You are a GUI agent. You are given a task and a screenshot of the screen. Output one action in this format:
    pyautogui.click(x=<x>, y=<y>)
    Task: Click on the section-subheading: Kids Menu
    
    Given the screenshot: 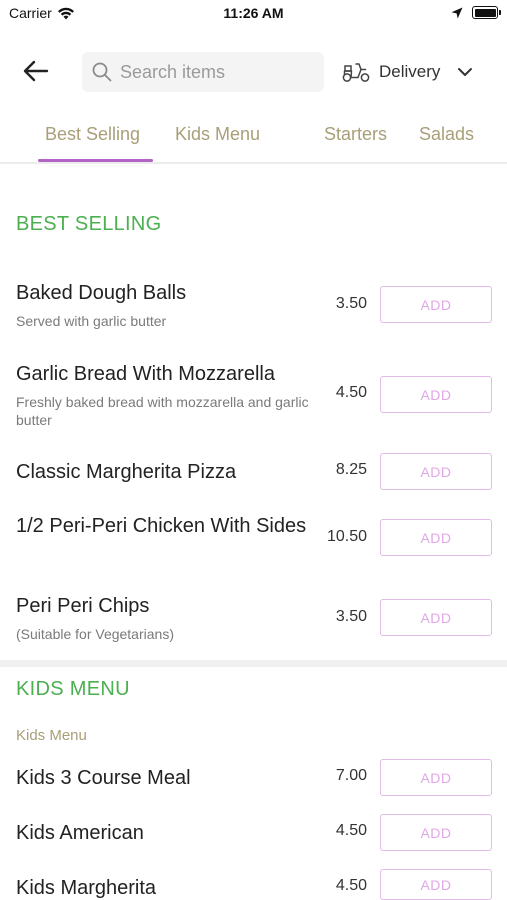 What is the action you would take?
    pyautogui.click(x=51, y=735)
    